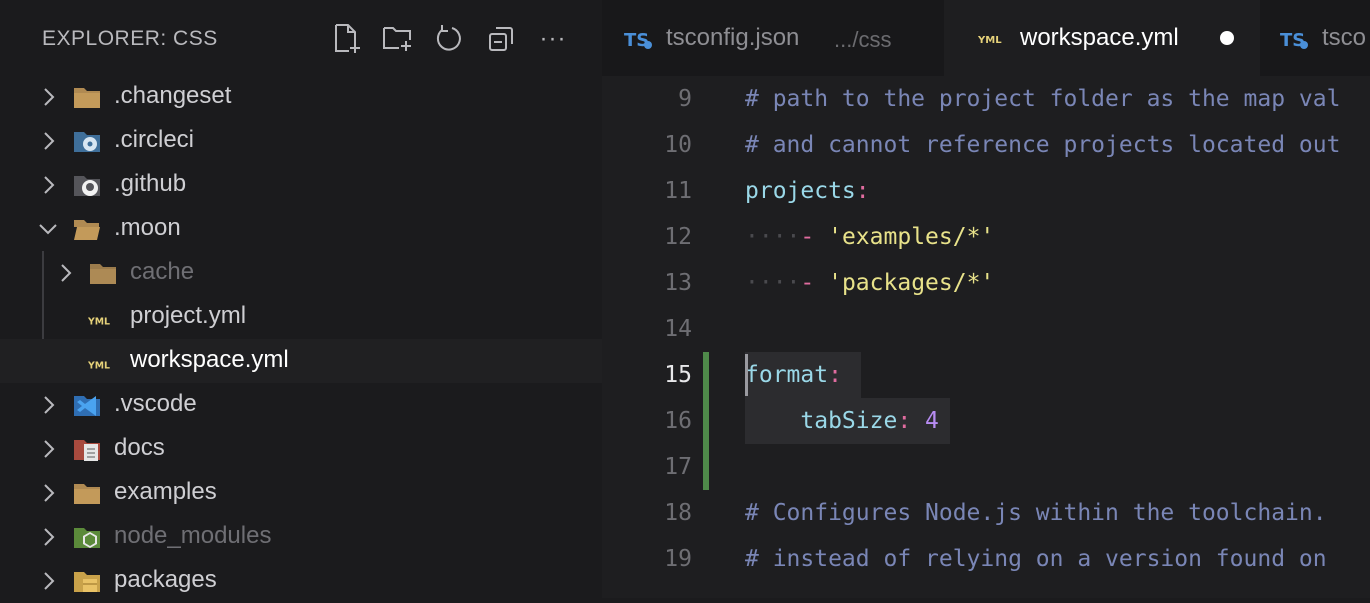 This screenshot has height=603, width=1370. Describe the element at coordinates (87, 582) in the screenshot. I see `packages-folder-icon` at that location.